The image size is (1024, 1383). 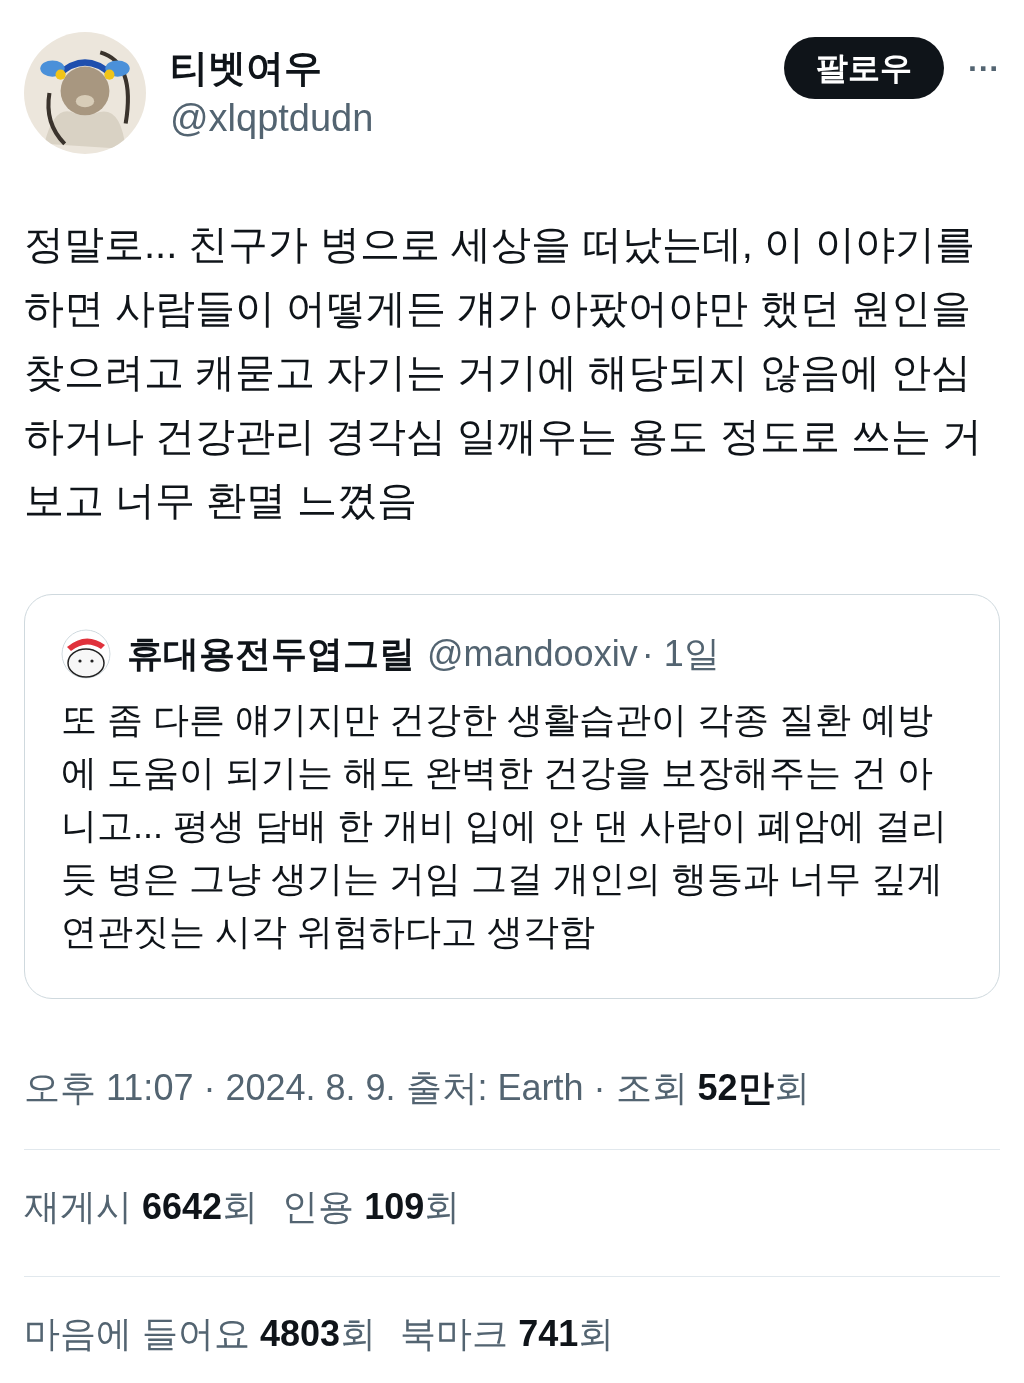 What do you see at coordinates (271, 654) in the screenshot?
I see `quote-author-name: 휴대용전두엽그릴` at bounding box center [271, 654].